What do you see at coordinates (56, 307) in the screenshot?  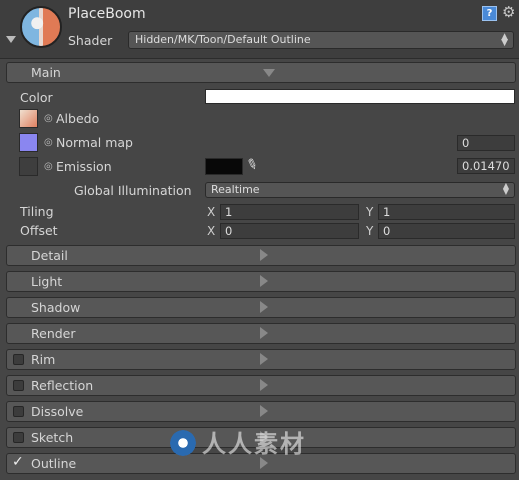 I see `section-label: Shadow` at bounding box center [56, 307].